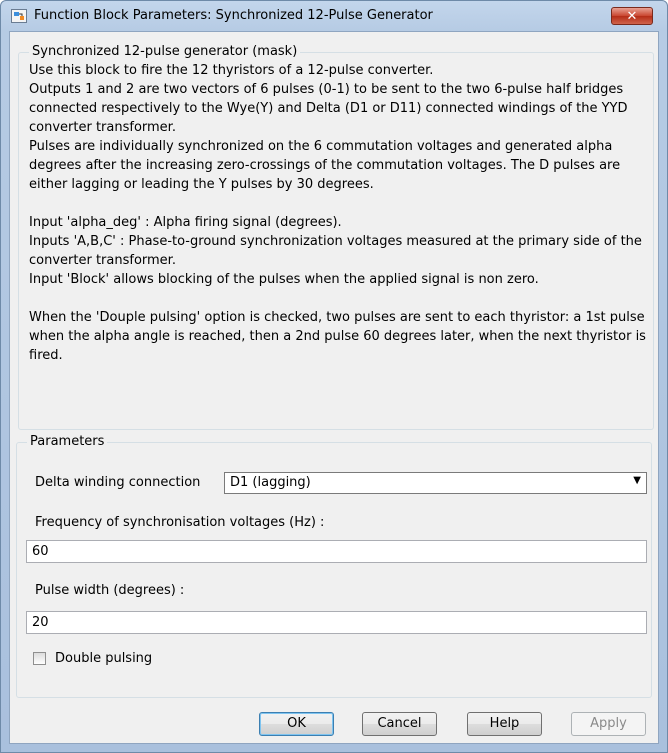  I want to click on close-icon: ✕, so click(632, 16).